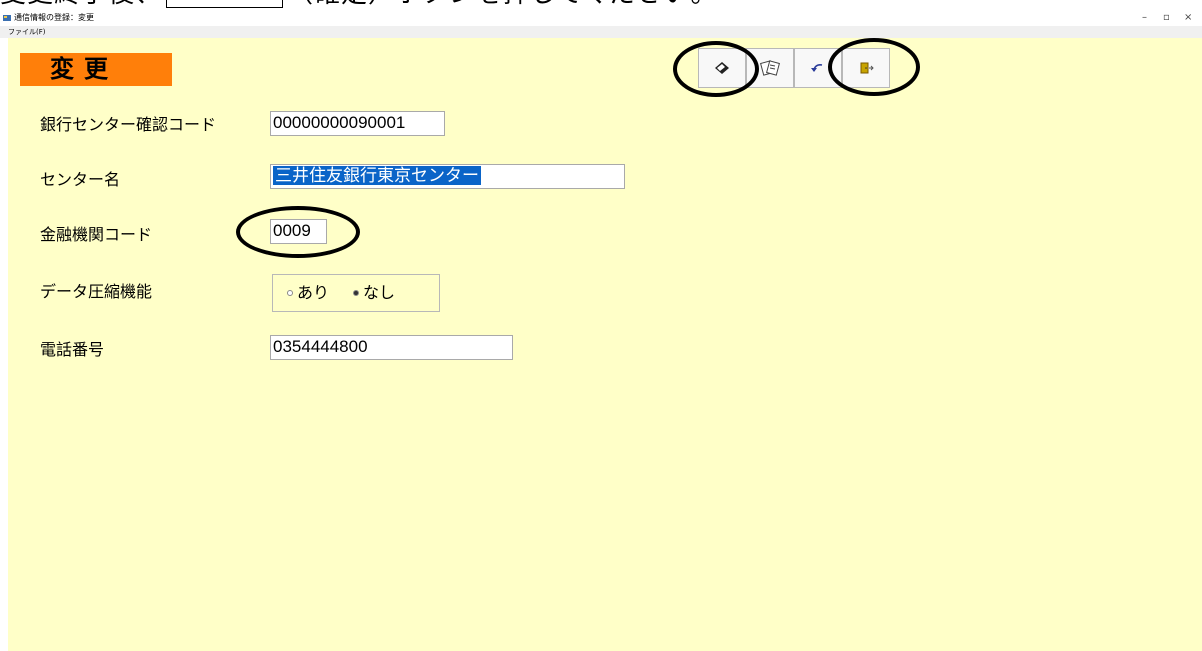 This screenshot has width=1202, height=651. What do you see at coordinates (72, 349) in the screenshot?
I see `phone-label: 電話番号` at bounding box center [72, 349].